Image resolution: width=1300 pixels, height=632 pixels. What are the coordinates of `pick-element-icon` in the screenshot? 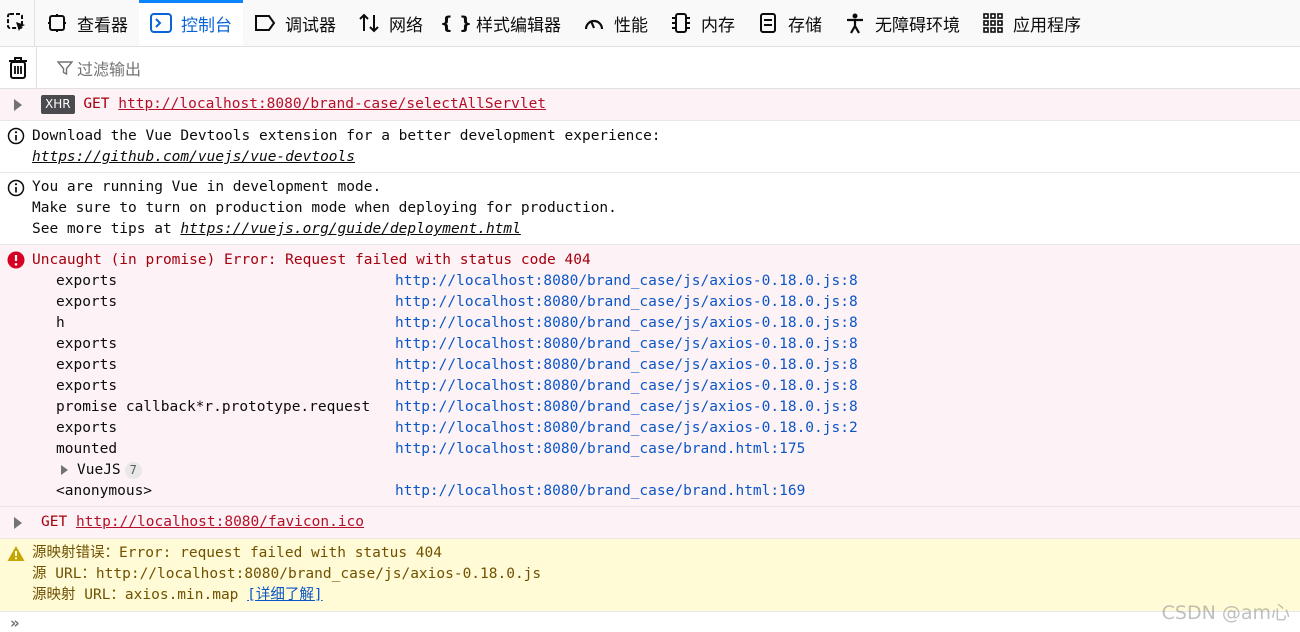 It's located at (16, 22).